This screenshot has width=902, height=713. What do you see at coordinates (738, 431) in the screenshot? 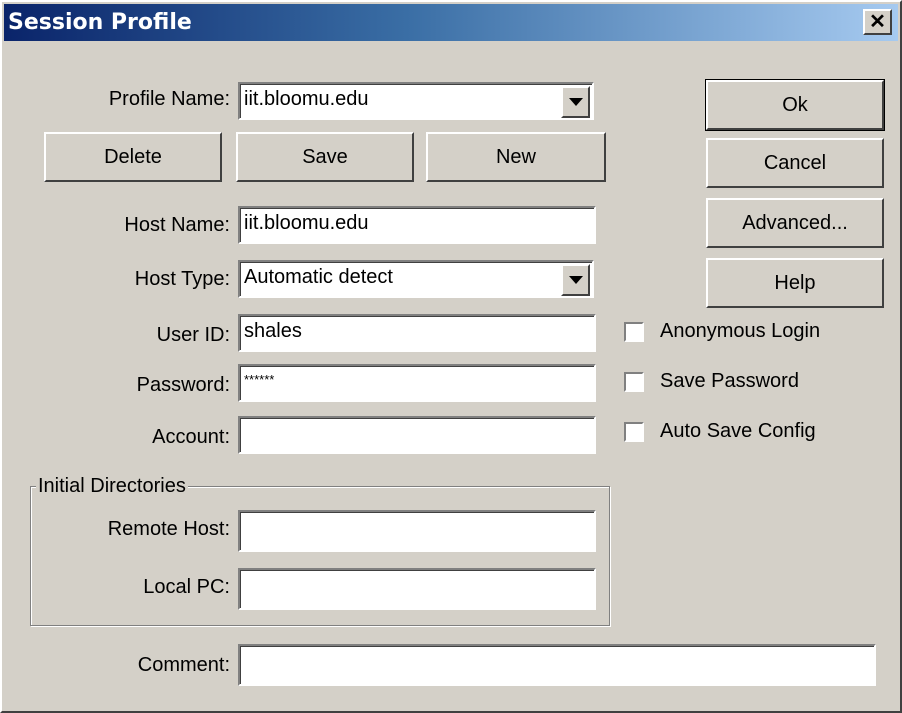
I see `auto-save-config-label: Auto Save Config` at bounding box center [738, 431].